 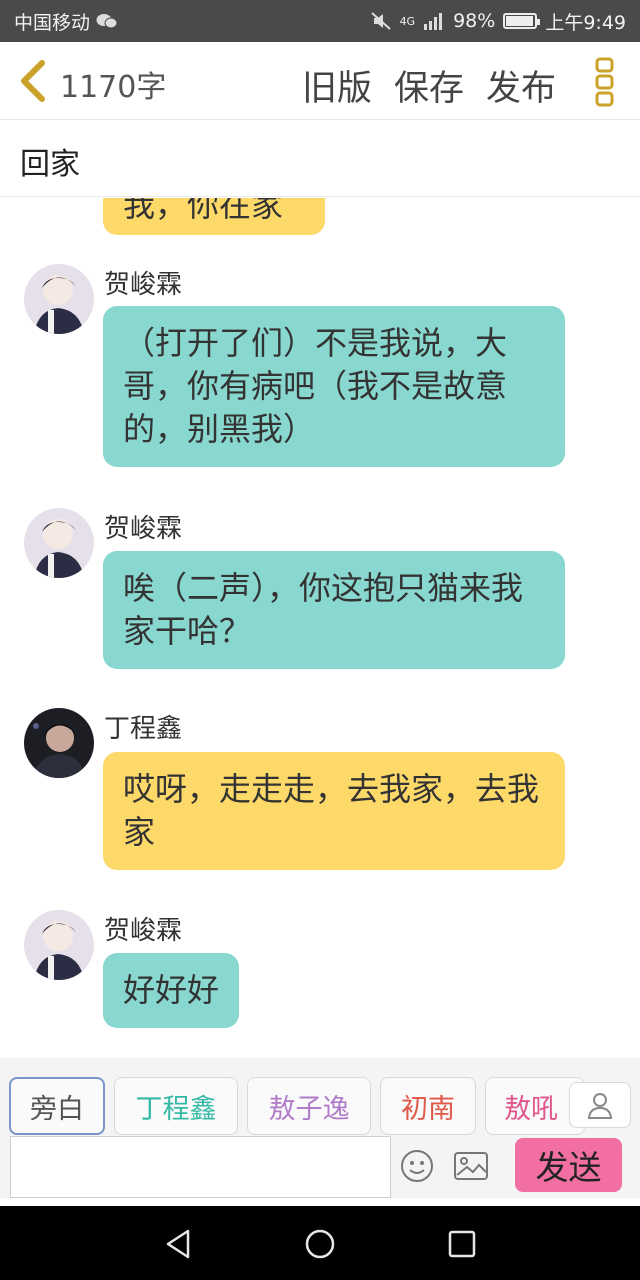 I want to click on recents-square-icon, so click(x=462, y=1244).